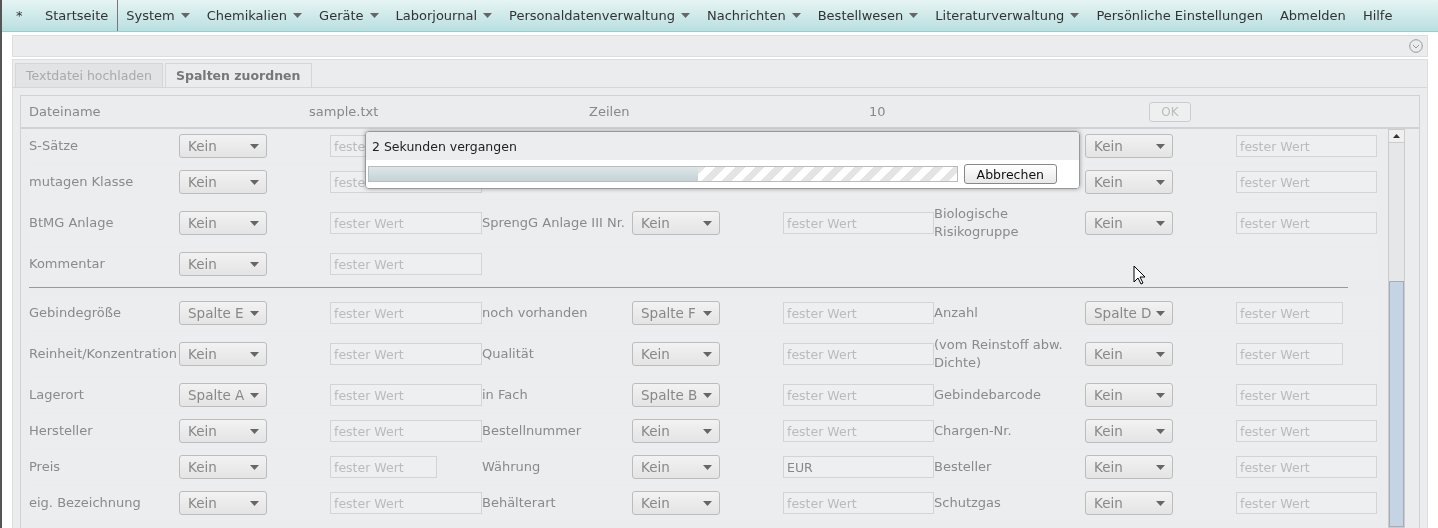 The height and width of the screenshot is (528, 1438). Describe the element at coordinates (344, 111) in the screenshot. I see `filename-text: sample.txt` at that location.